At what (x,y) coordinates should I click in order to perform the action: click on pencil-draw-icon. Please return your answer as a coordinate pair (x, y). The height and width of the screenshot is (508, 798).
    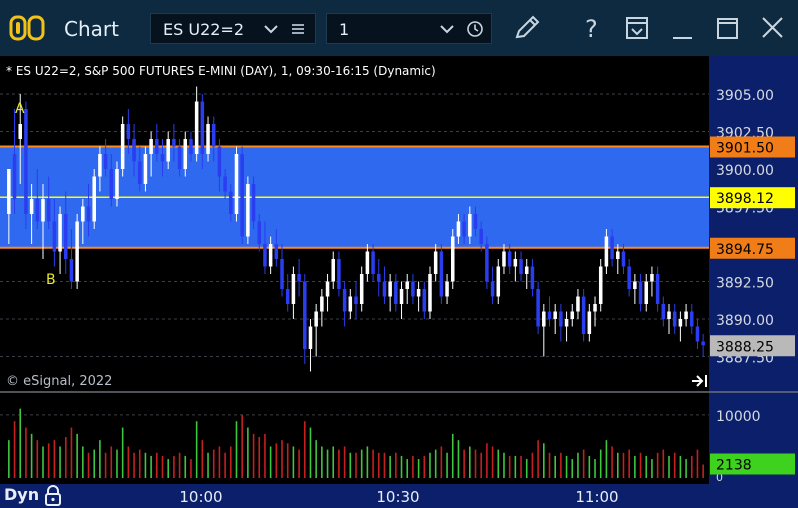
    Looking at the image, I should click on (527, 28).